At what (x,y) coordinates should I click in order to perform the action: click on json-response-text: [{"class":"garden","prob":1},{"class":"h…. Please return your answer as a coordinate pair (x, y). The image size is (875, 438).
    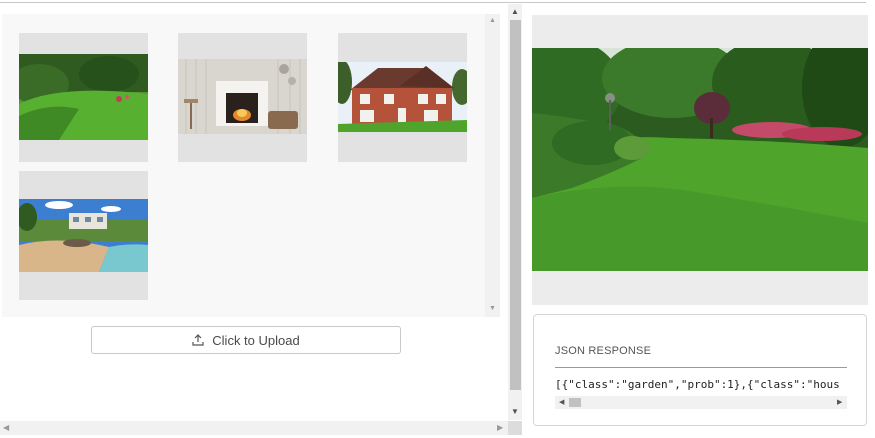
    Looking at the image, I should click on (701, 384).